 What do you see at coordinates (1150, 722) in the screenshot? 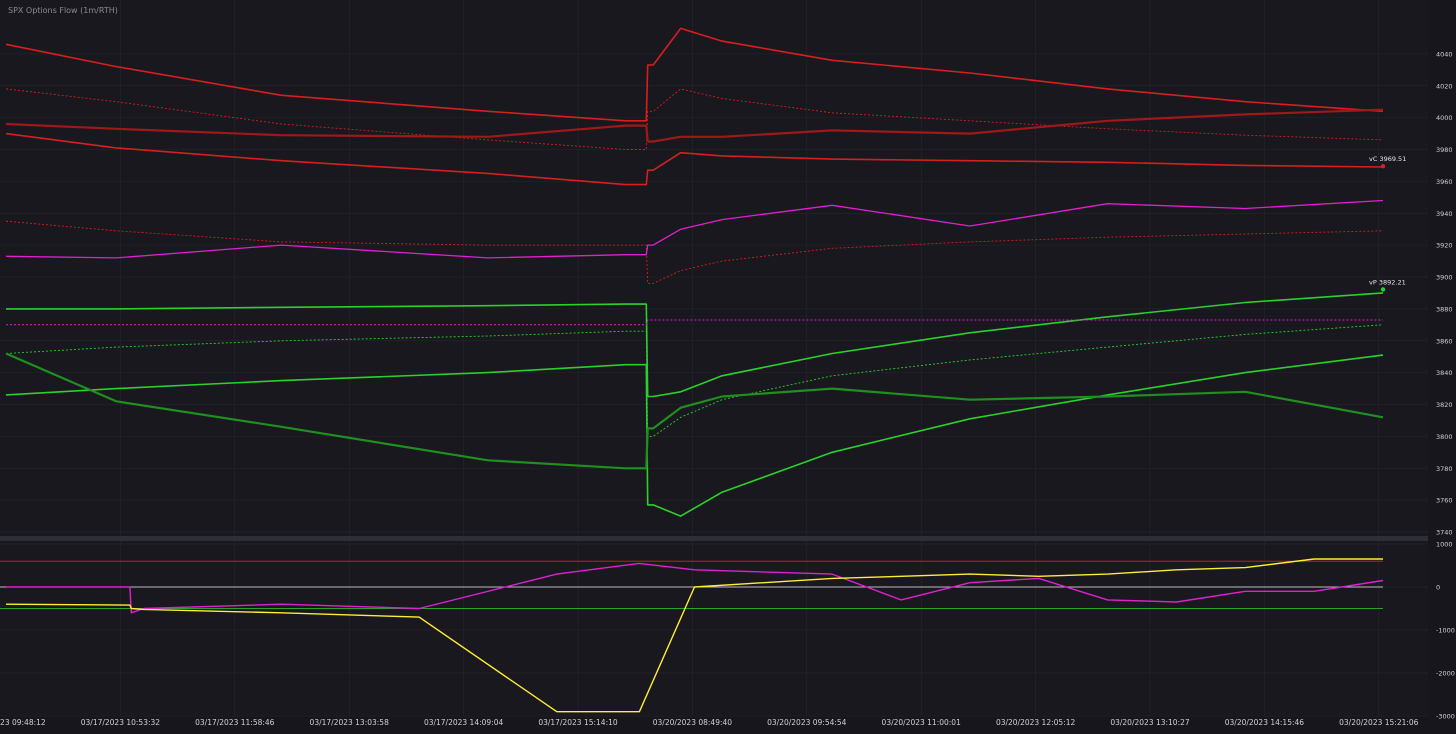
I see `x-tick-label: 03/20/2023 13:10:27` at bounding box center [1150, 722].